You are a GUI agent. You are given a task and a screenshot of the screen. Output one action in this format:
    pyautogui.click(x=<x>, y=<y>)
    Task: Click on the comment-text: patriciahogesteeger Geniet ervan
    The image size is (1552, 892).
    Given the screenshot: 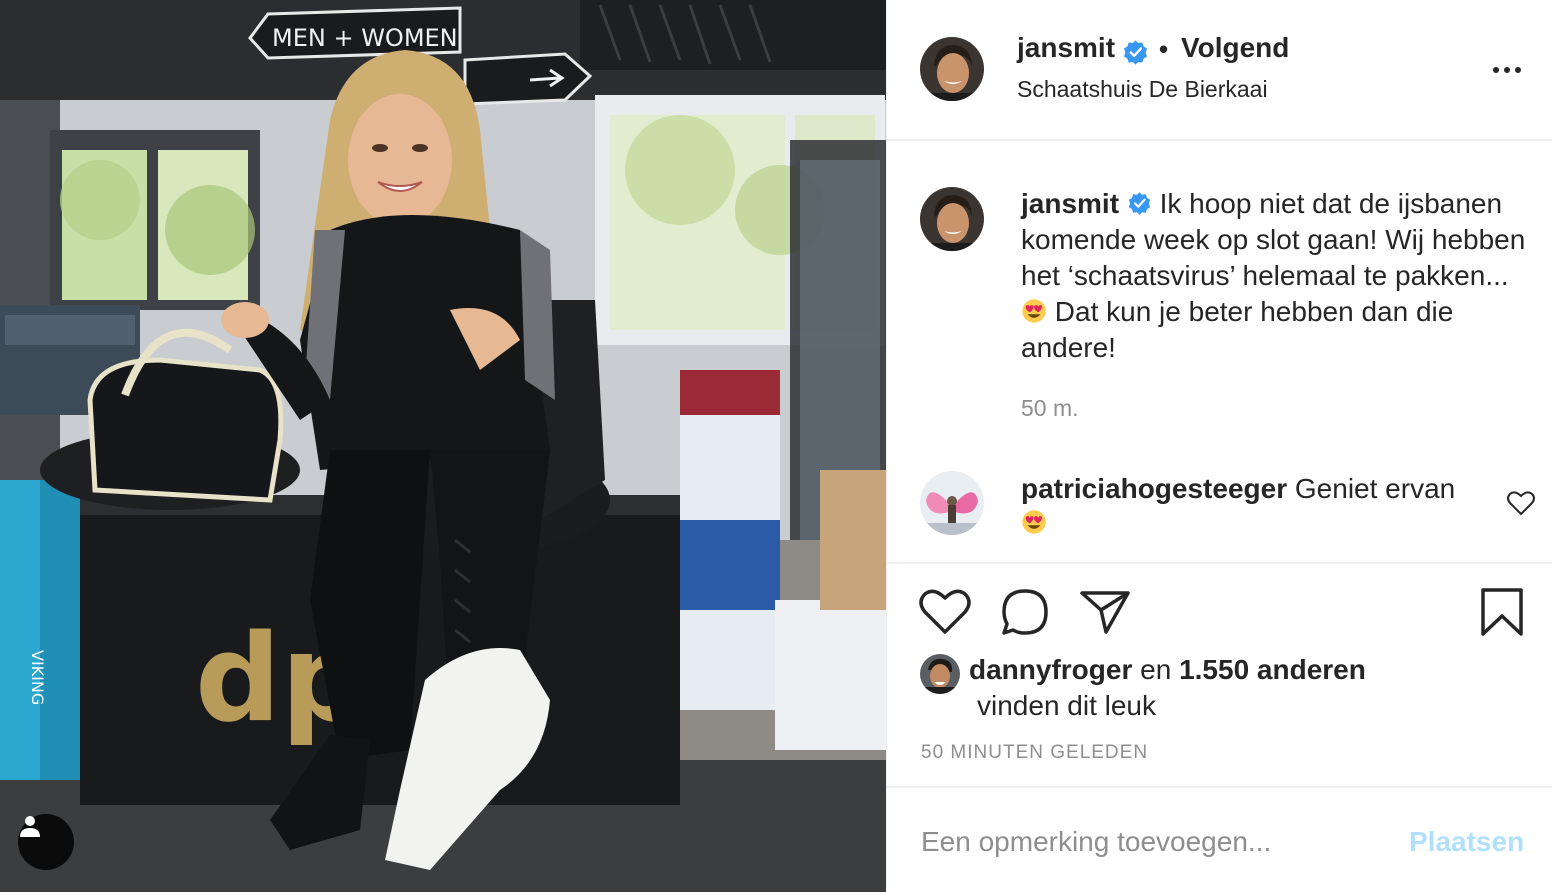 What is the action you would take?
    pyautogui.click(x=1256, y=506)
    